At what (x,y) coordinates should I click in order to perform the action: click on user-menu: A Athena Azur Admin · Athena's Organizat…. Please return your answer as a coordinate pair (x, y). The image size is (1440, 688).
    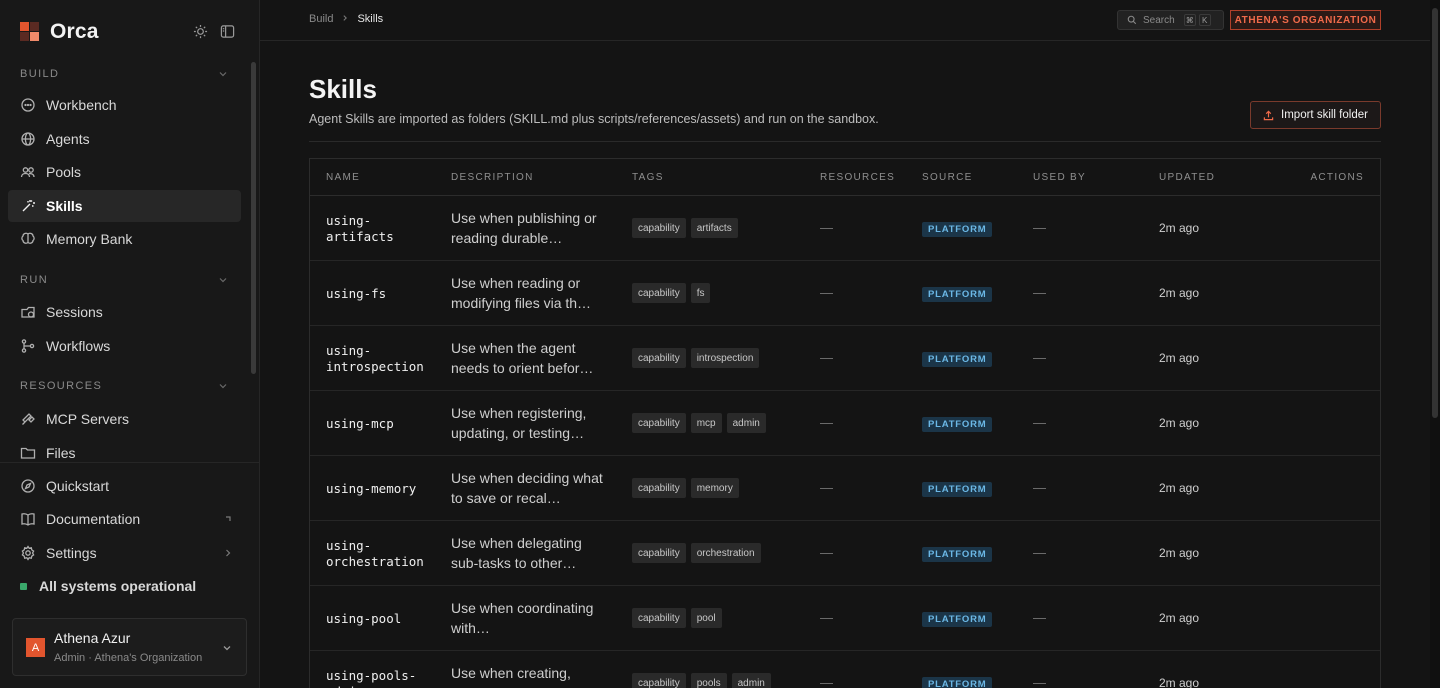
    Looking at the image, I should click on (129, 647).